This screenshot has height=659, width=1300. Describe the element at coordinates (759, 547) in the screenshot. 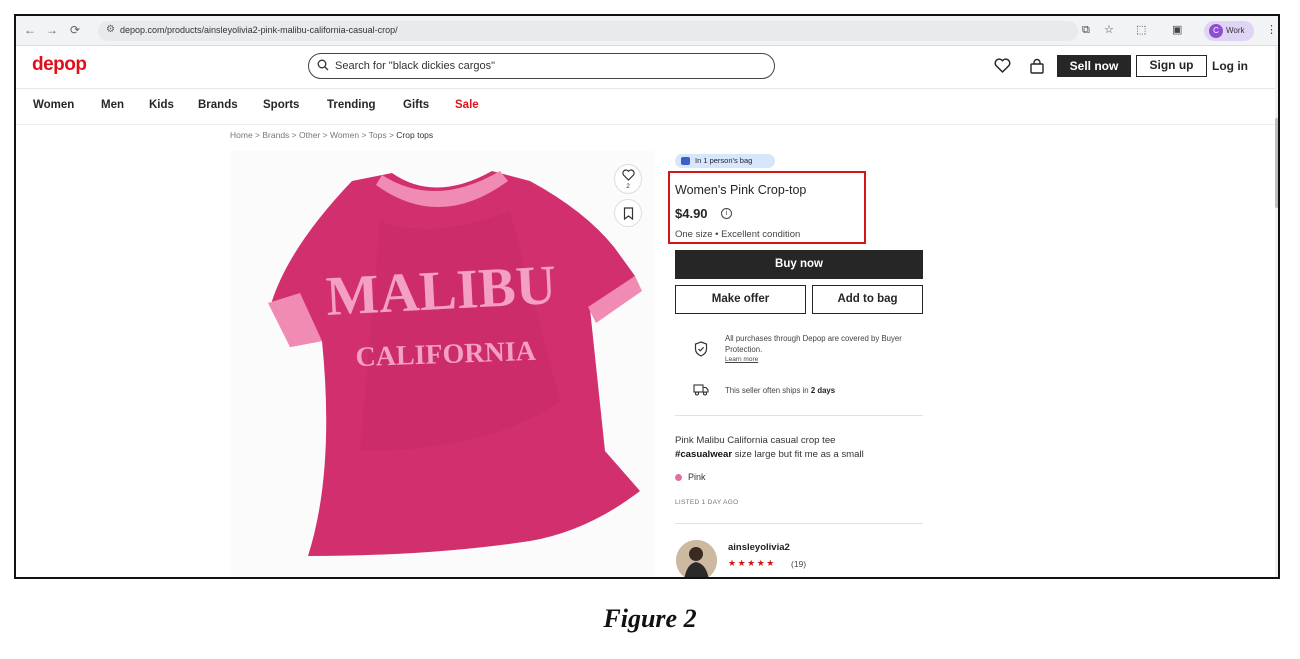

I see `seller-username: ainsleyolivia2` at that location.